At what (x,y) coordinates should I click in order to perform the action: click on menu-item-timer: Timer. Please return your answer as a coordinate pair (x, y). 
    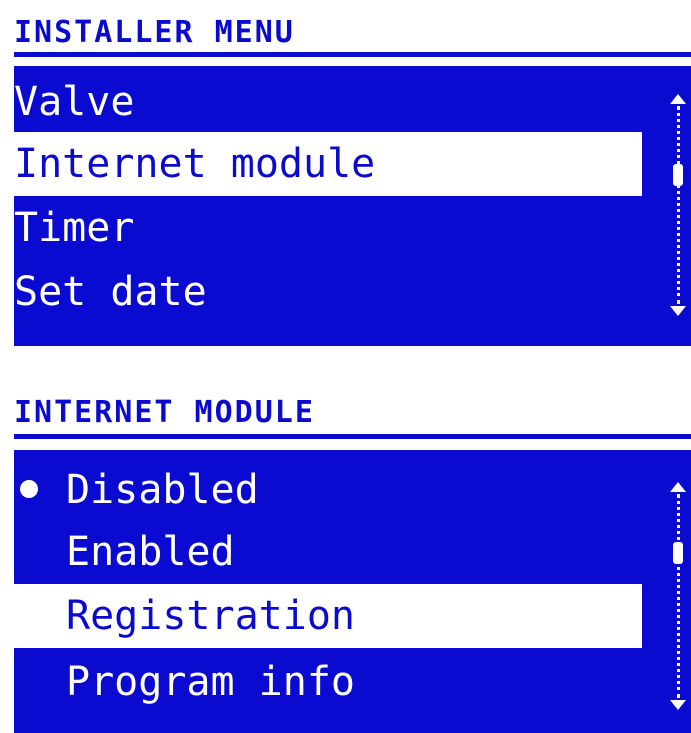
    Looking at the image, I should click on (328, 228).